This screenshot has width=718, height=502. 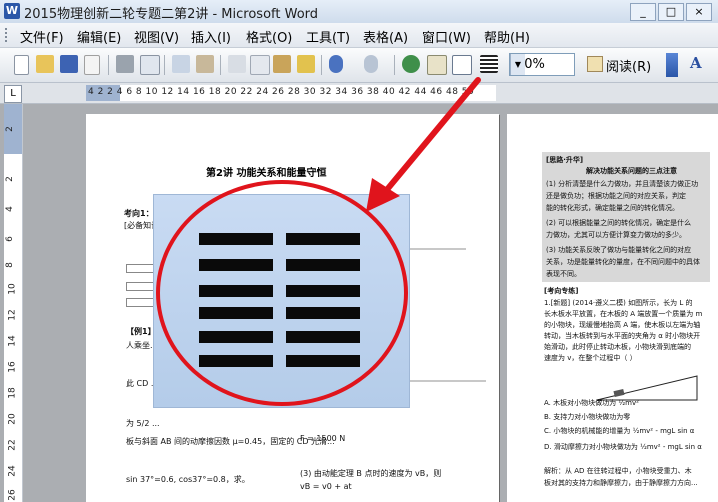 I want to click on vruler-number: 20, so click(x=12, y=419).